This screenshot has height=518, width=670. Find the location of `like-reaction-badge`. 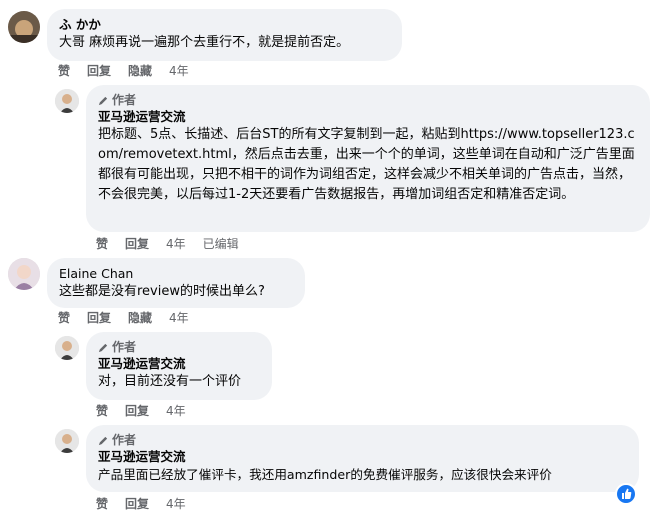

like-reaction-badge is located at coordinates (626, 494).